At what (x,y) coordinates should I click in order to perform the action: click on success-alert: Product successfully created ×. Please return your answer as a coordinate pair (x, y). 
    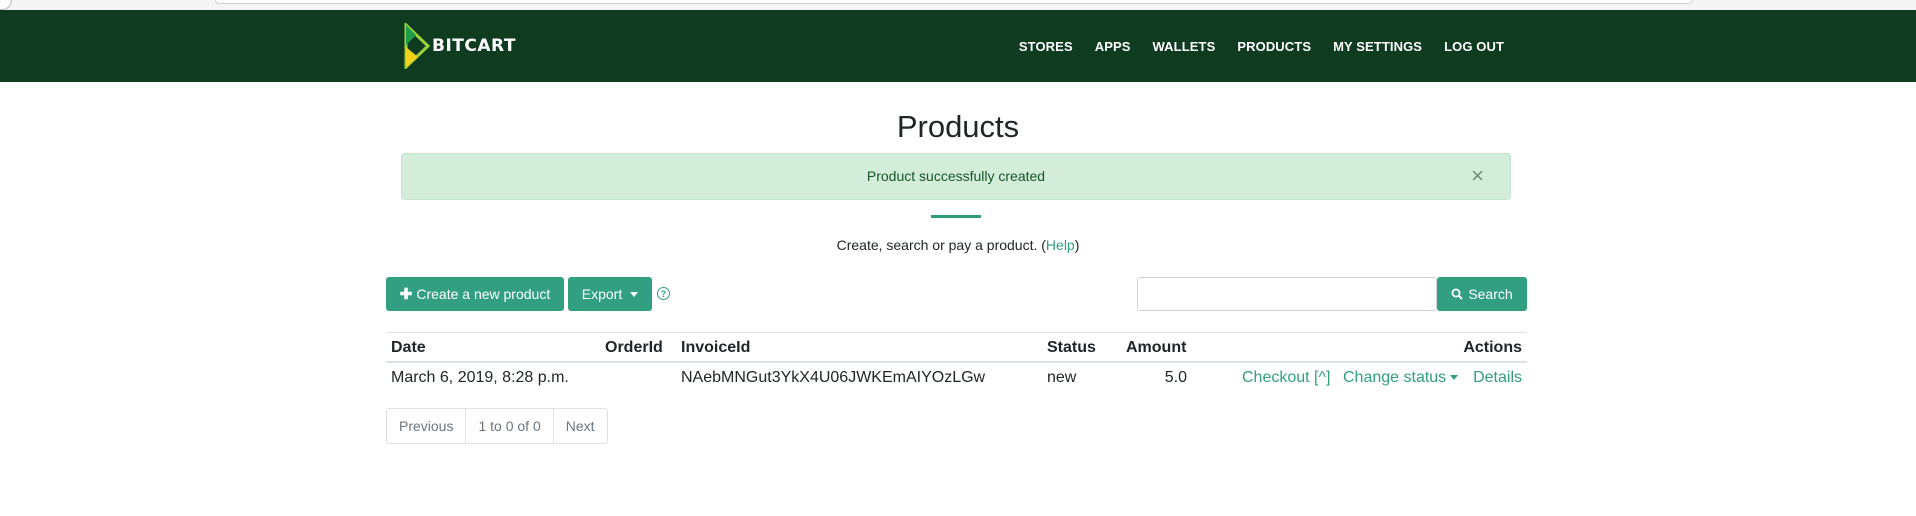
    Looking at the image, I should click on (956, 176).